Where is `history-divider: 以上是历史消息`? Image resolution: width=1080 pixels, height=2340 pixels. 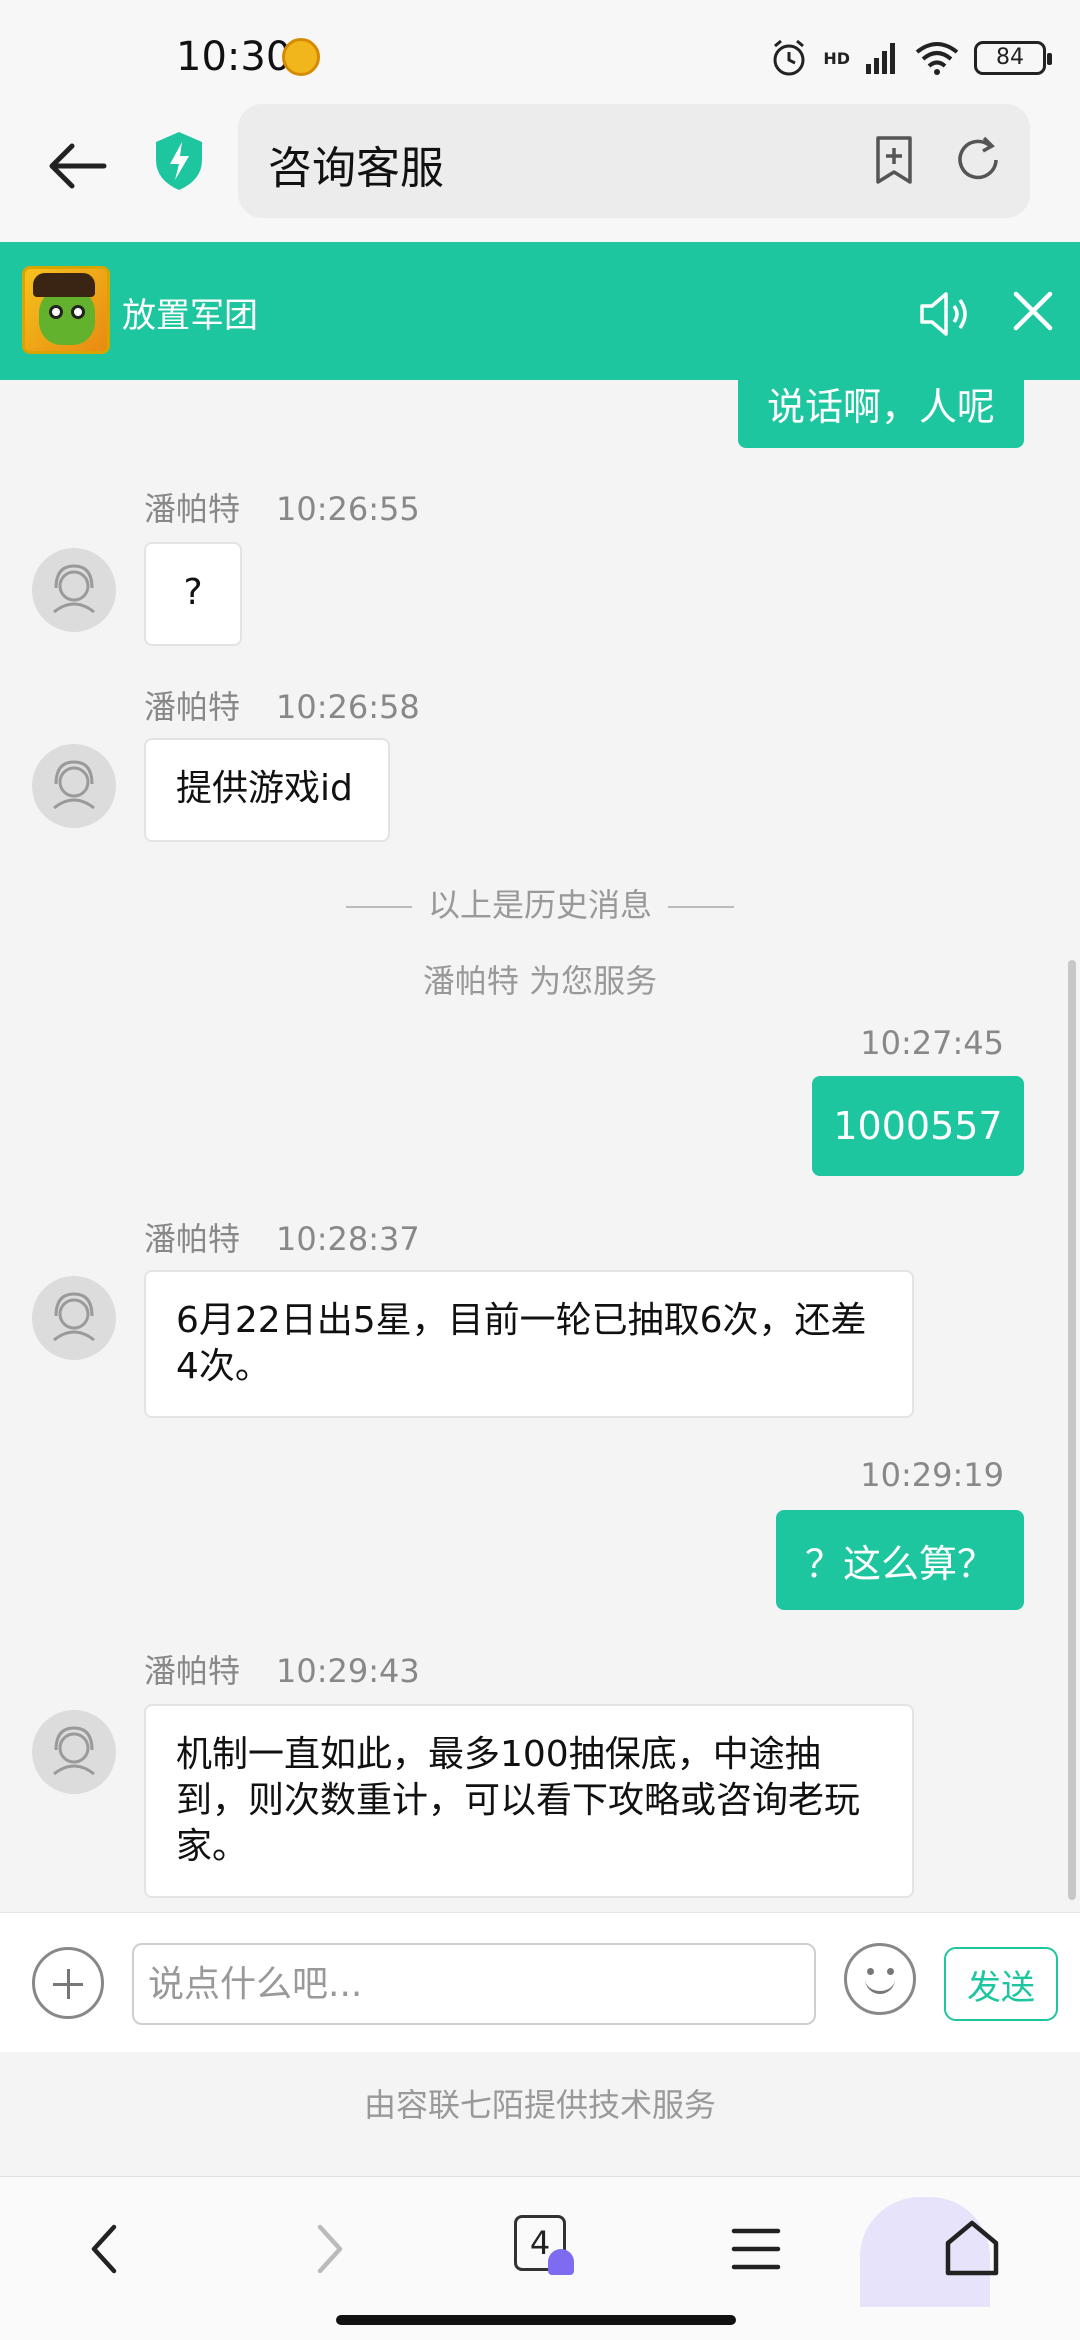
history-divider: 以上是历史消息 is located at coordinates (540, 903).